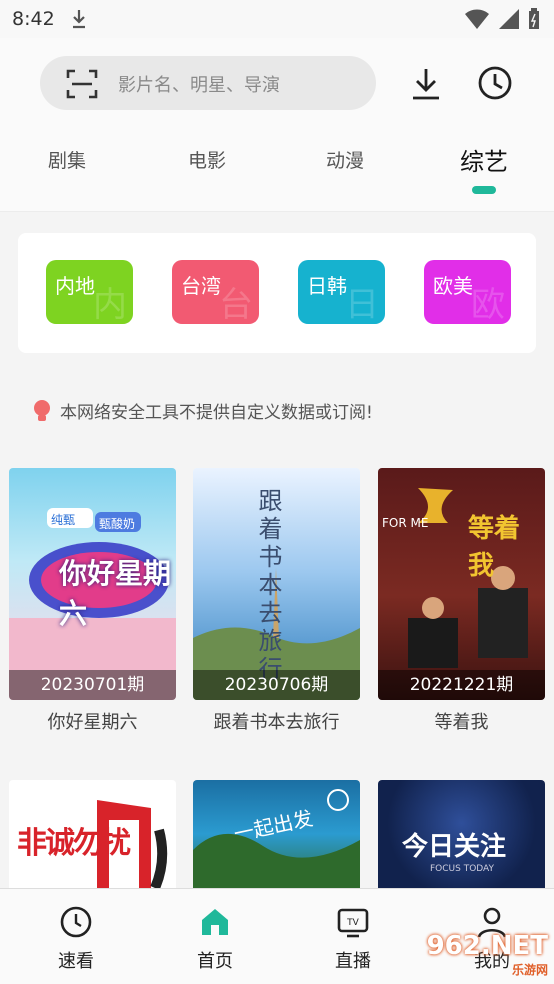 This screenshot has width=554, height=984. I want to click on poster-art, so click(468, 578).